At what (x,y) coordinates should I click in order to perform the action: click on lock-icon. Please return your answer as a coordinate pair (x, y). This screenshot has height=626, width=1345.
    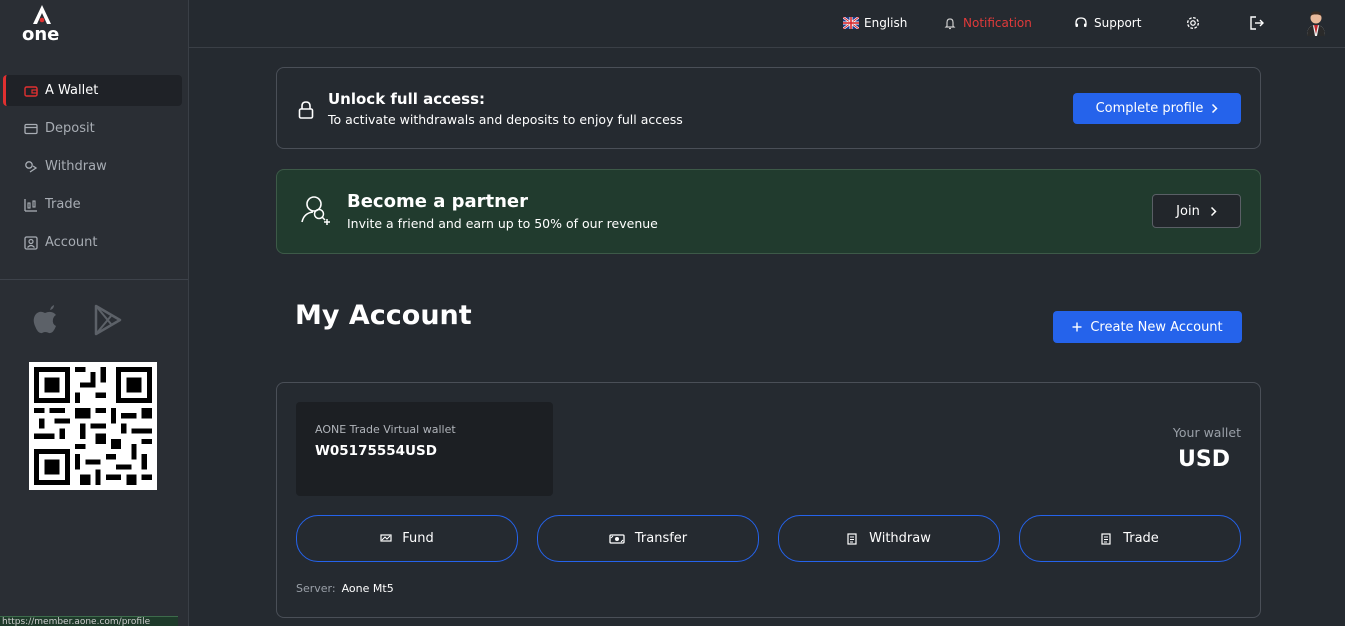
    Looking at the image, I should click on (306, 110).